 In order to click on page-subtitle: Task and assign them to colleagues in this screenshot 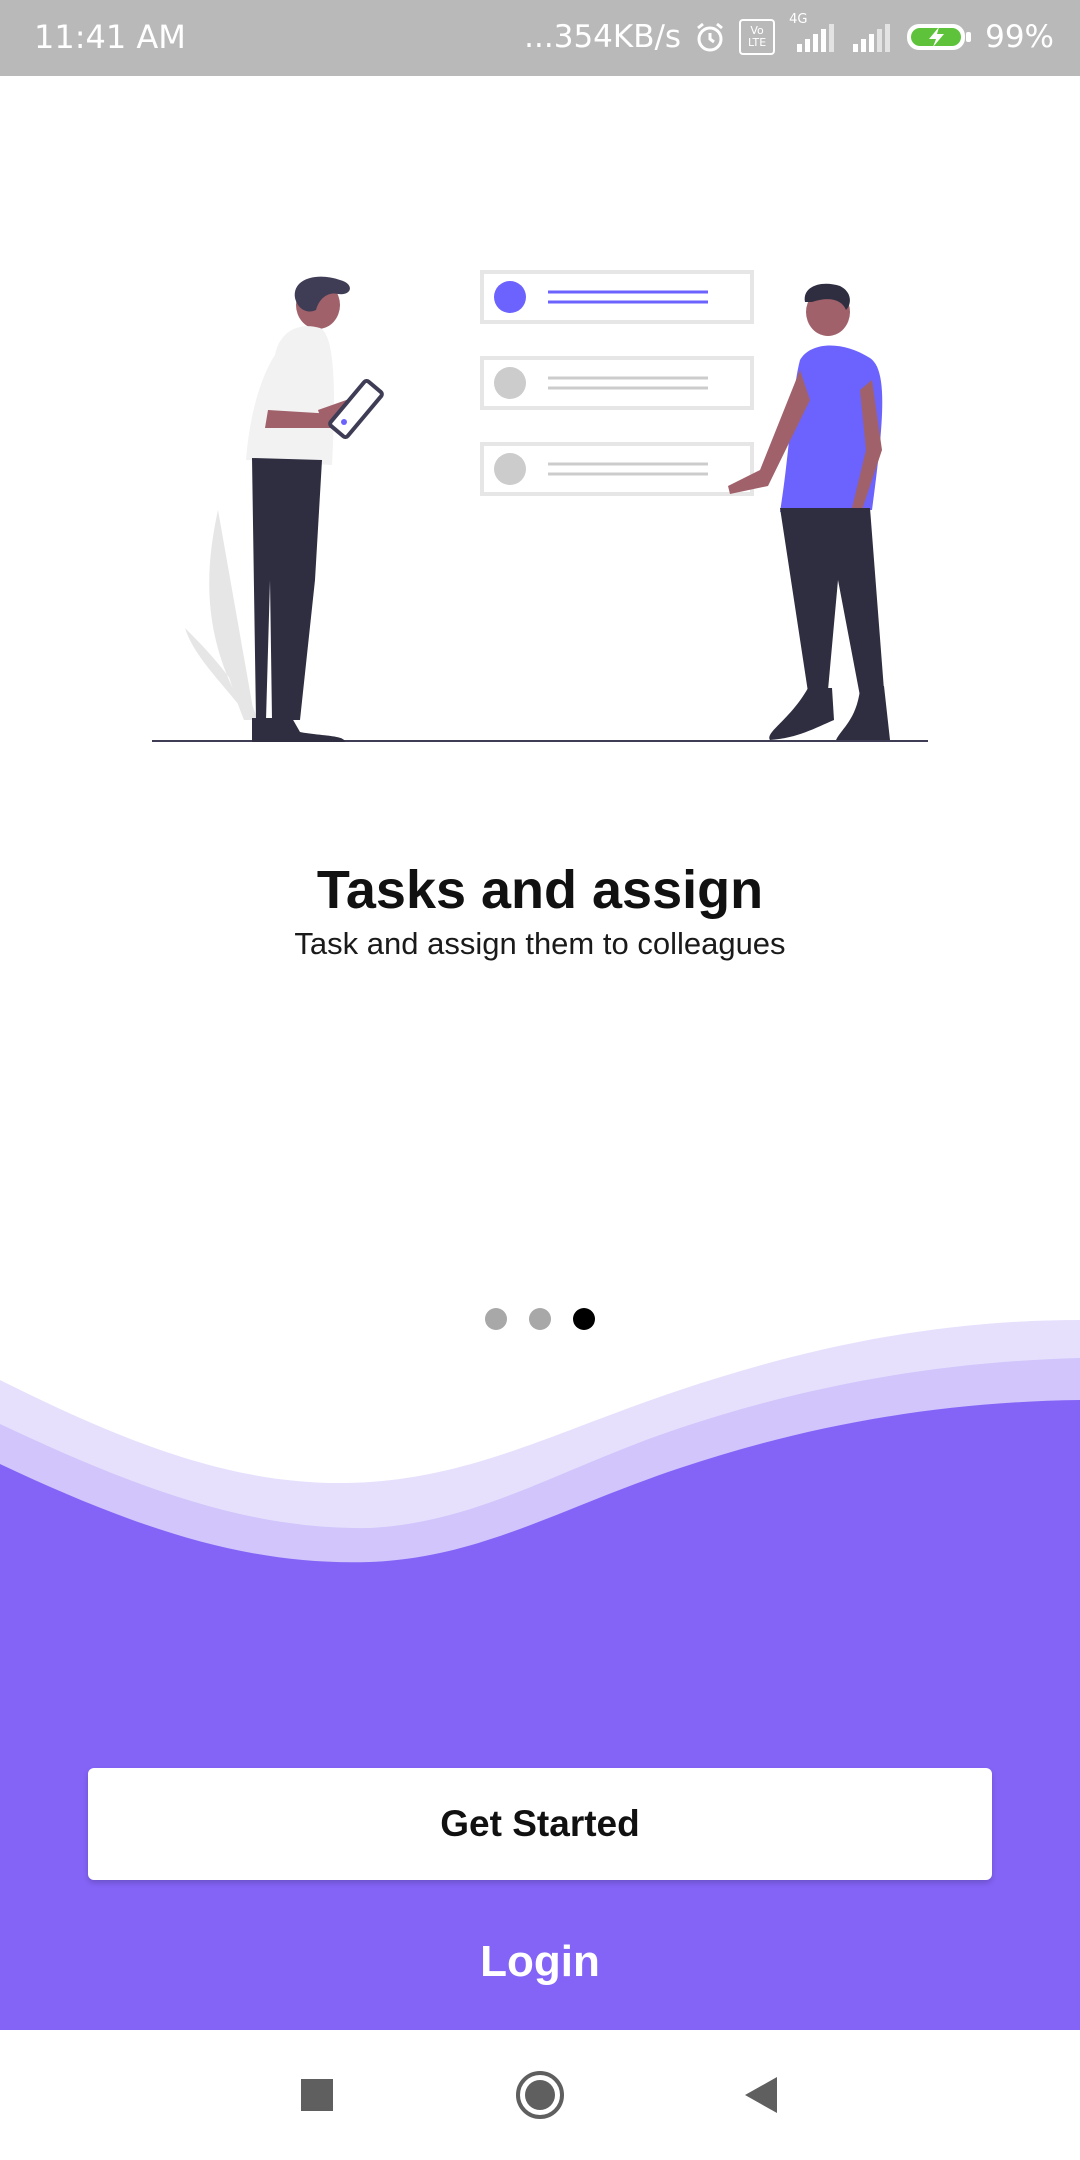, I will do `click(540, 943)`.